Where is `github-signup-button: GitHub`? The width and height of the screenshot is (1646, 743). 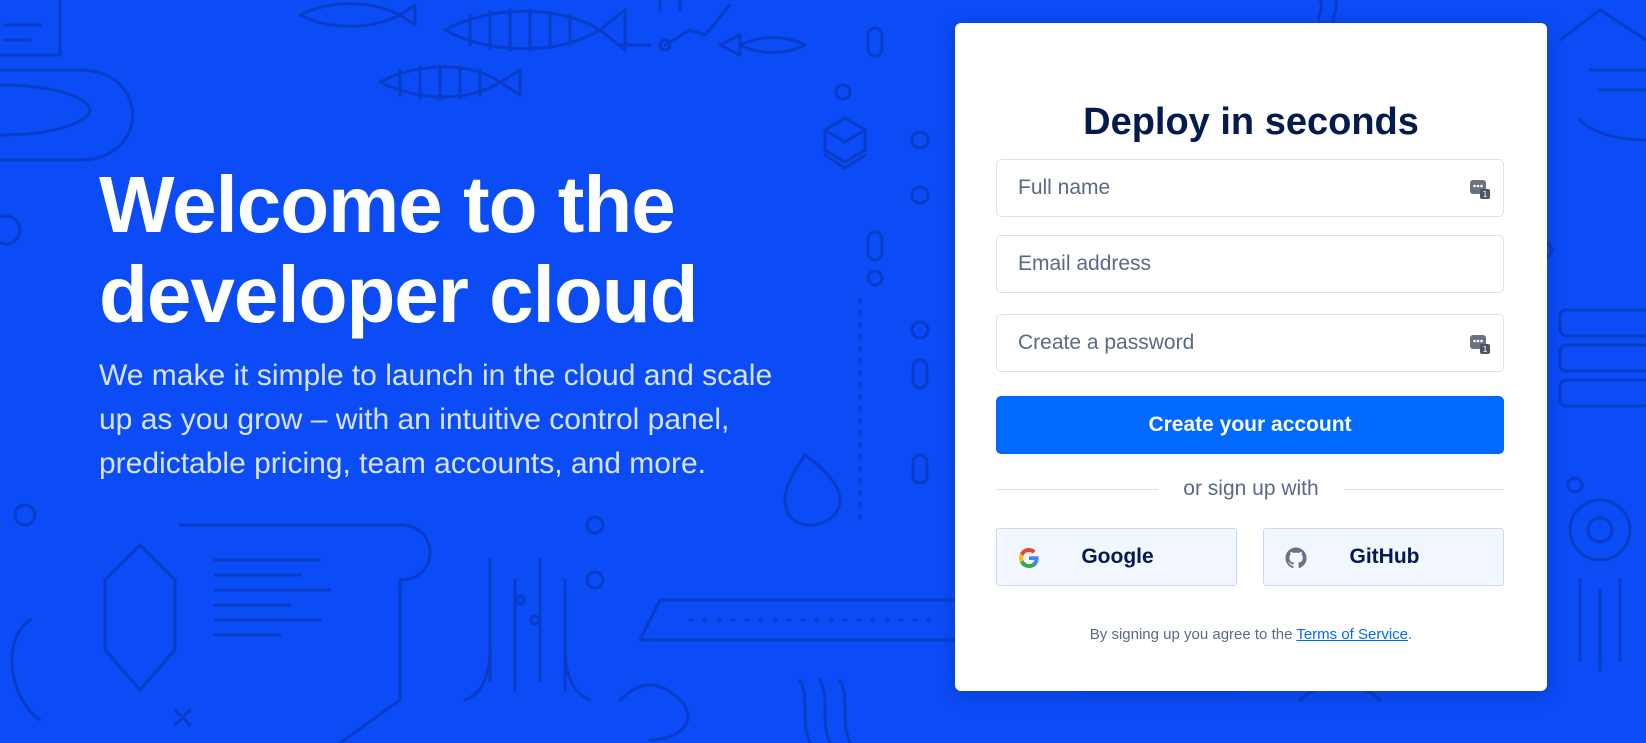 github-signup-button: GitHub is located at coordinates (1383, 557).